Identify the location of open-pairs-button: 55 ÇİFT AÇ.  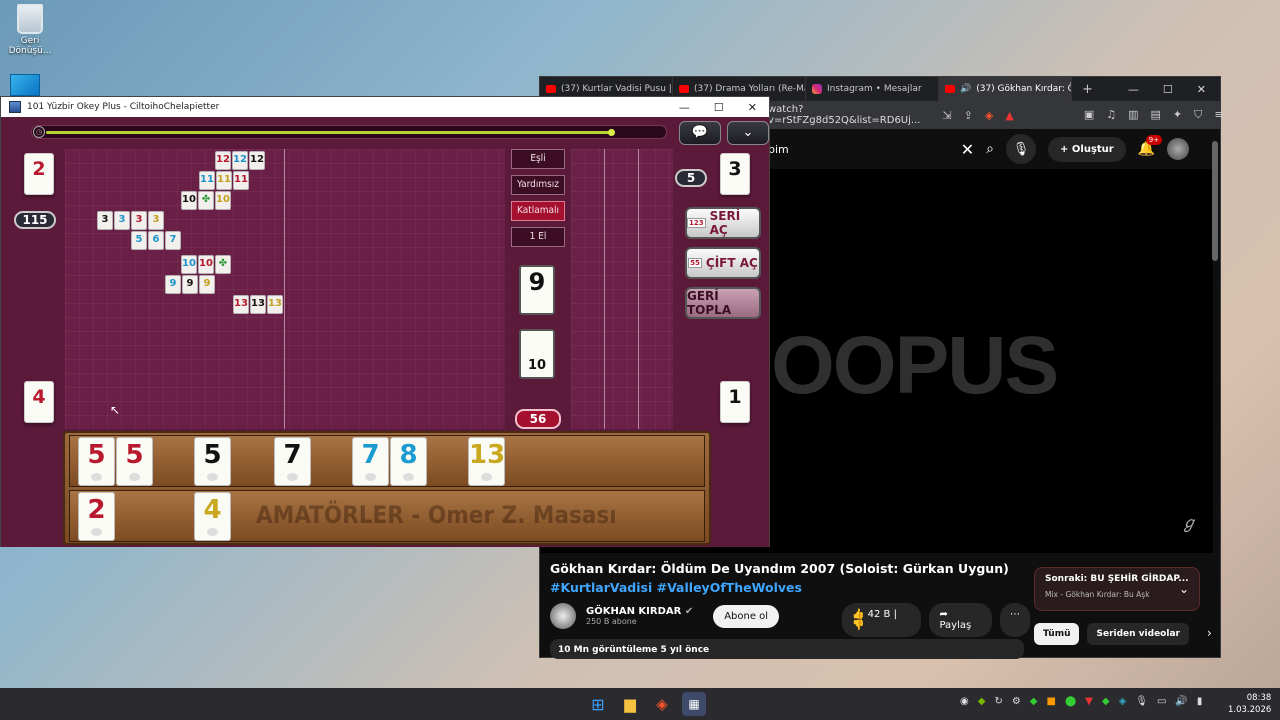
(723, 263).